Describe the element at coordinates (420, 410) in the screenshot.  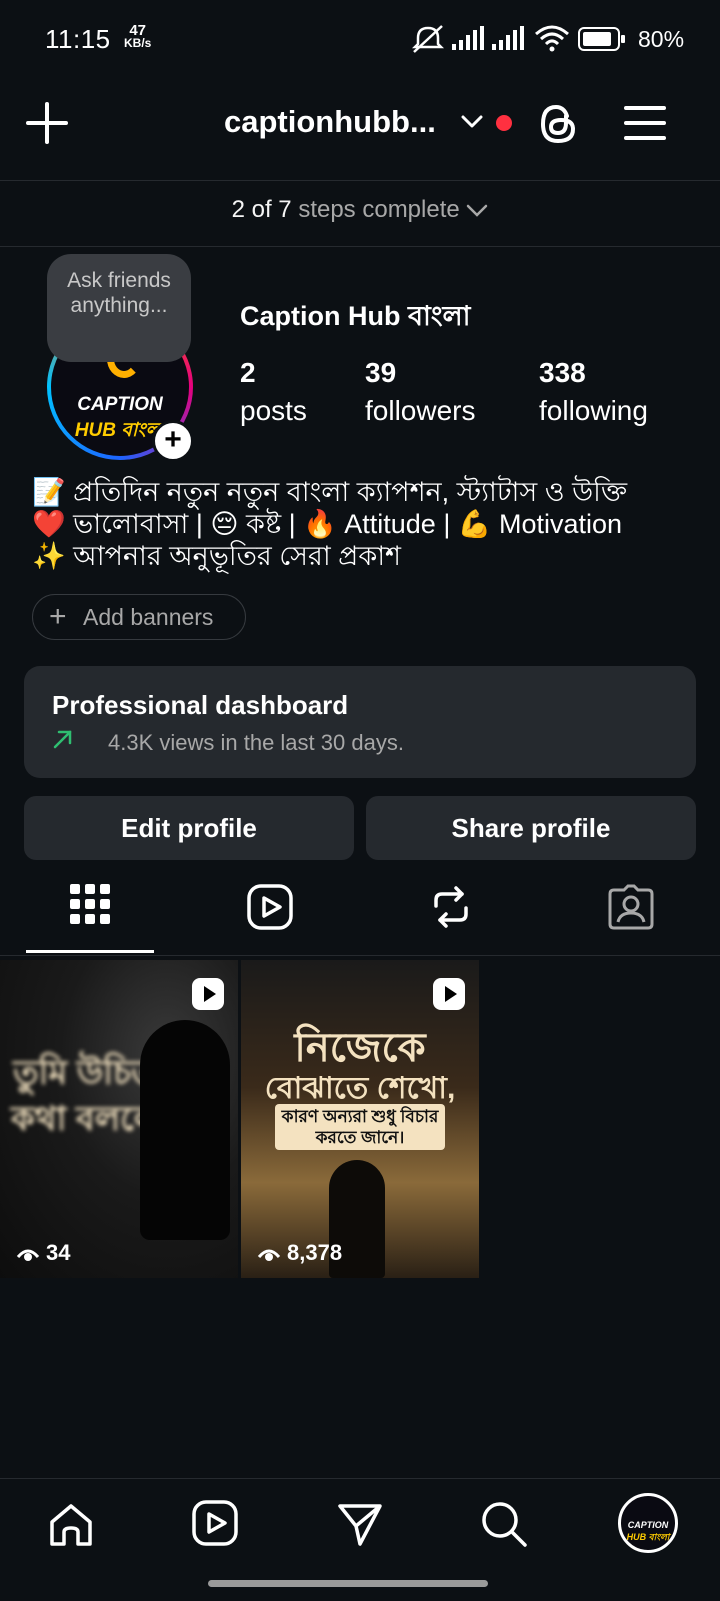
I see `followers-label: followers` at that location.